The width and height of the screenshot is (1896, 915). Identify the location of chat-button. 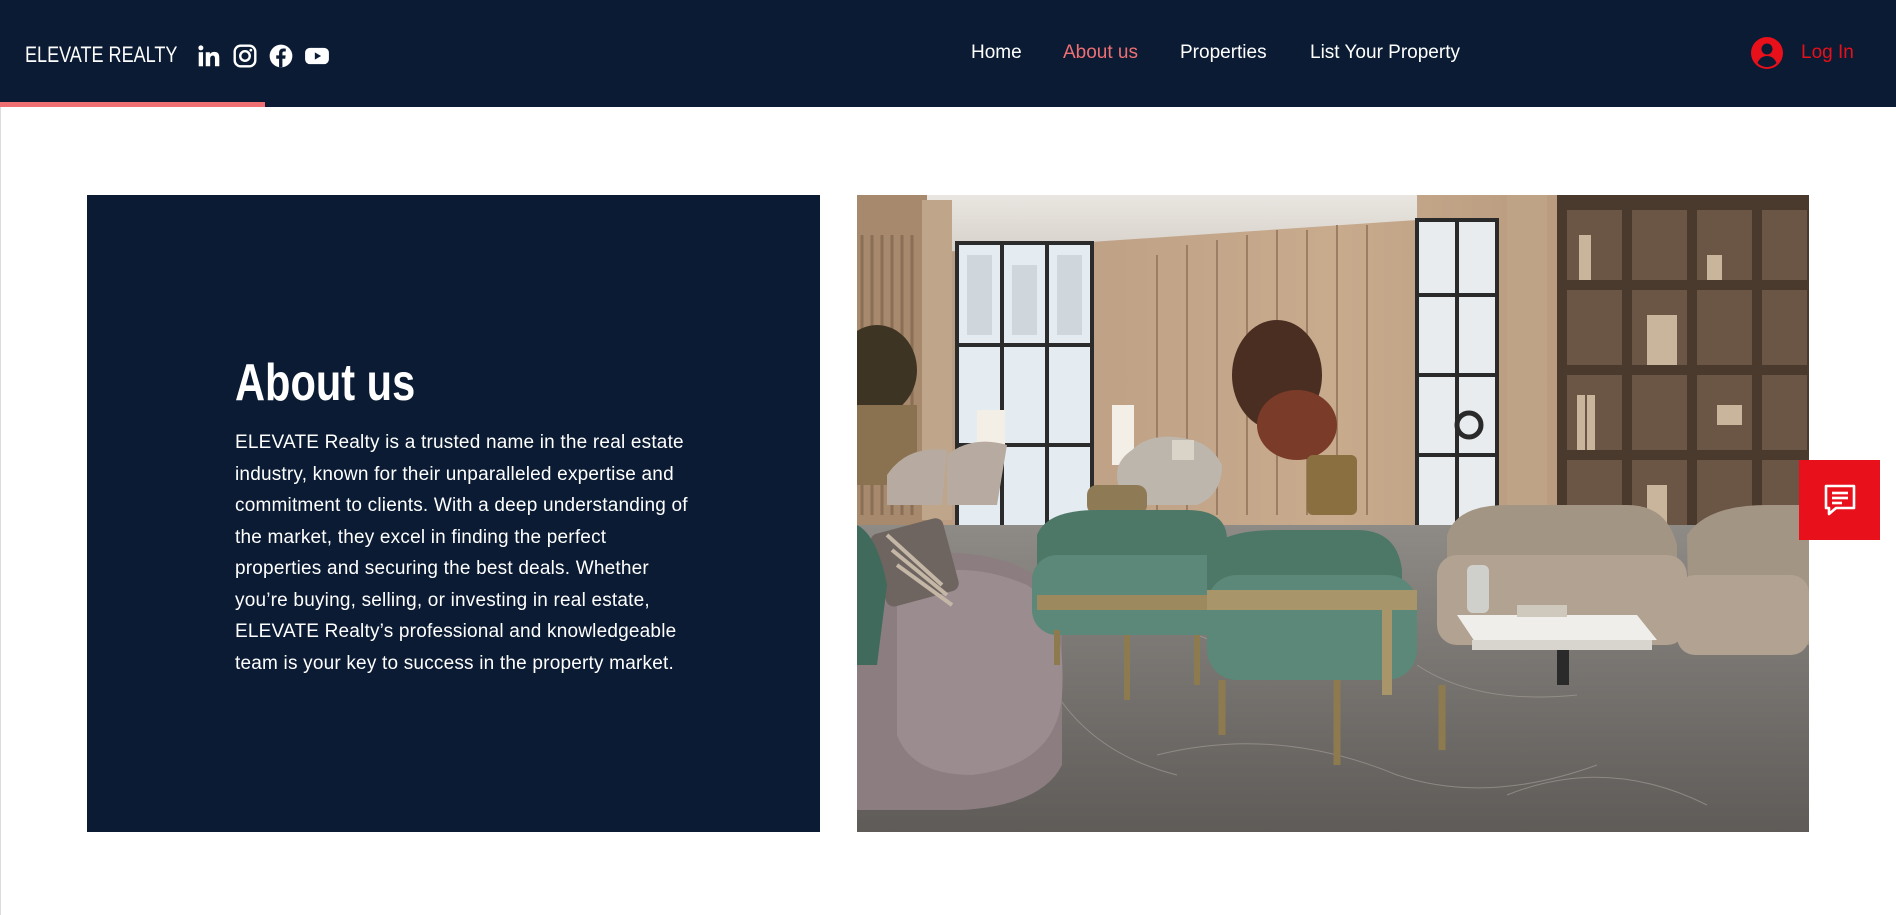
(1839, 500).